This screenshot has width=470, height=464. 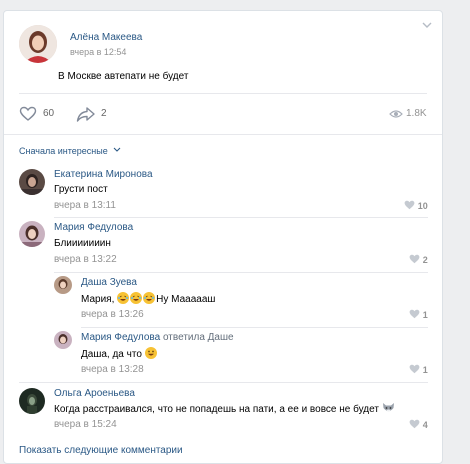 What do you see at coordinates (81, 189) in the screenshot?
I see `comment-text: Грусти пост` at bounding box center [81, 189].